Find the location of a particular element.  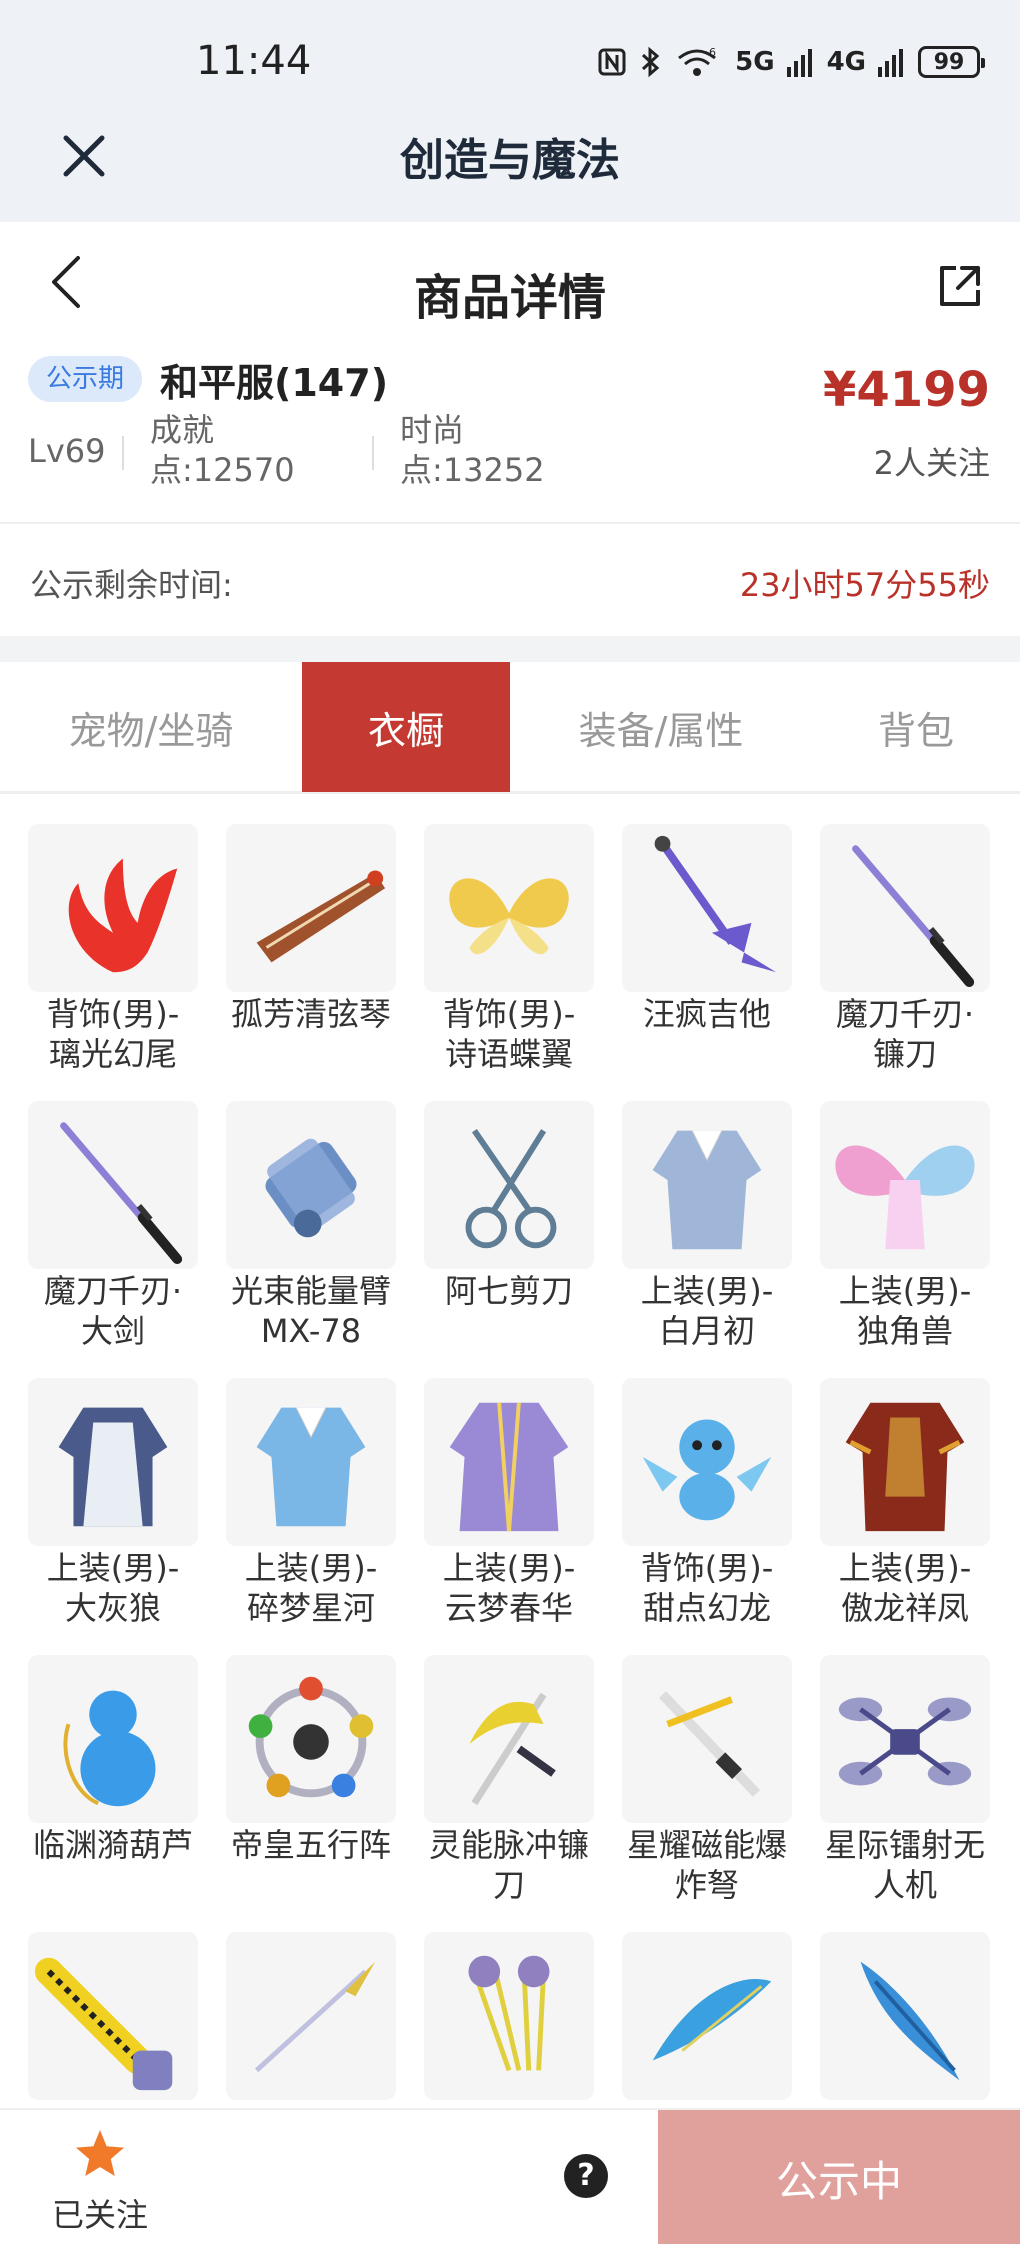

share-icon is located at coordinates (960, 286).